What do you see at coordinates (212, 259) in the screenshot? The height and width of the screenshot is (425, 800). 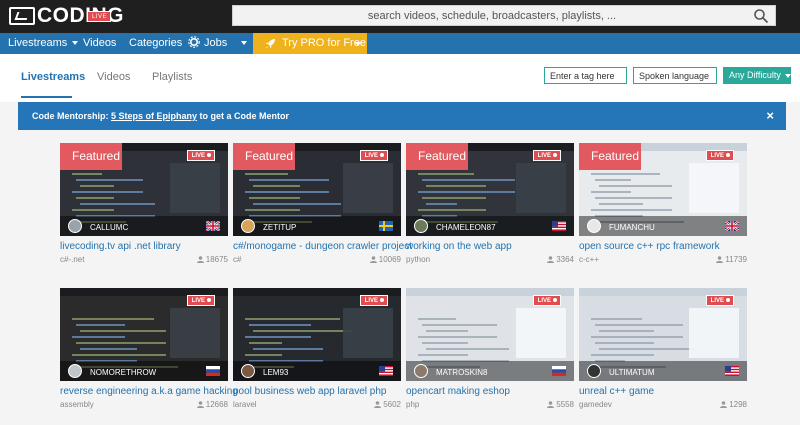 I see `viewer-count: 18675` at bounding box center [212, 259].